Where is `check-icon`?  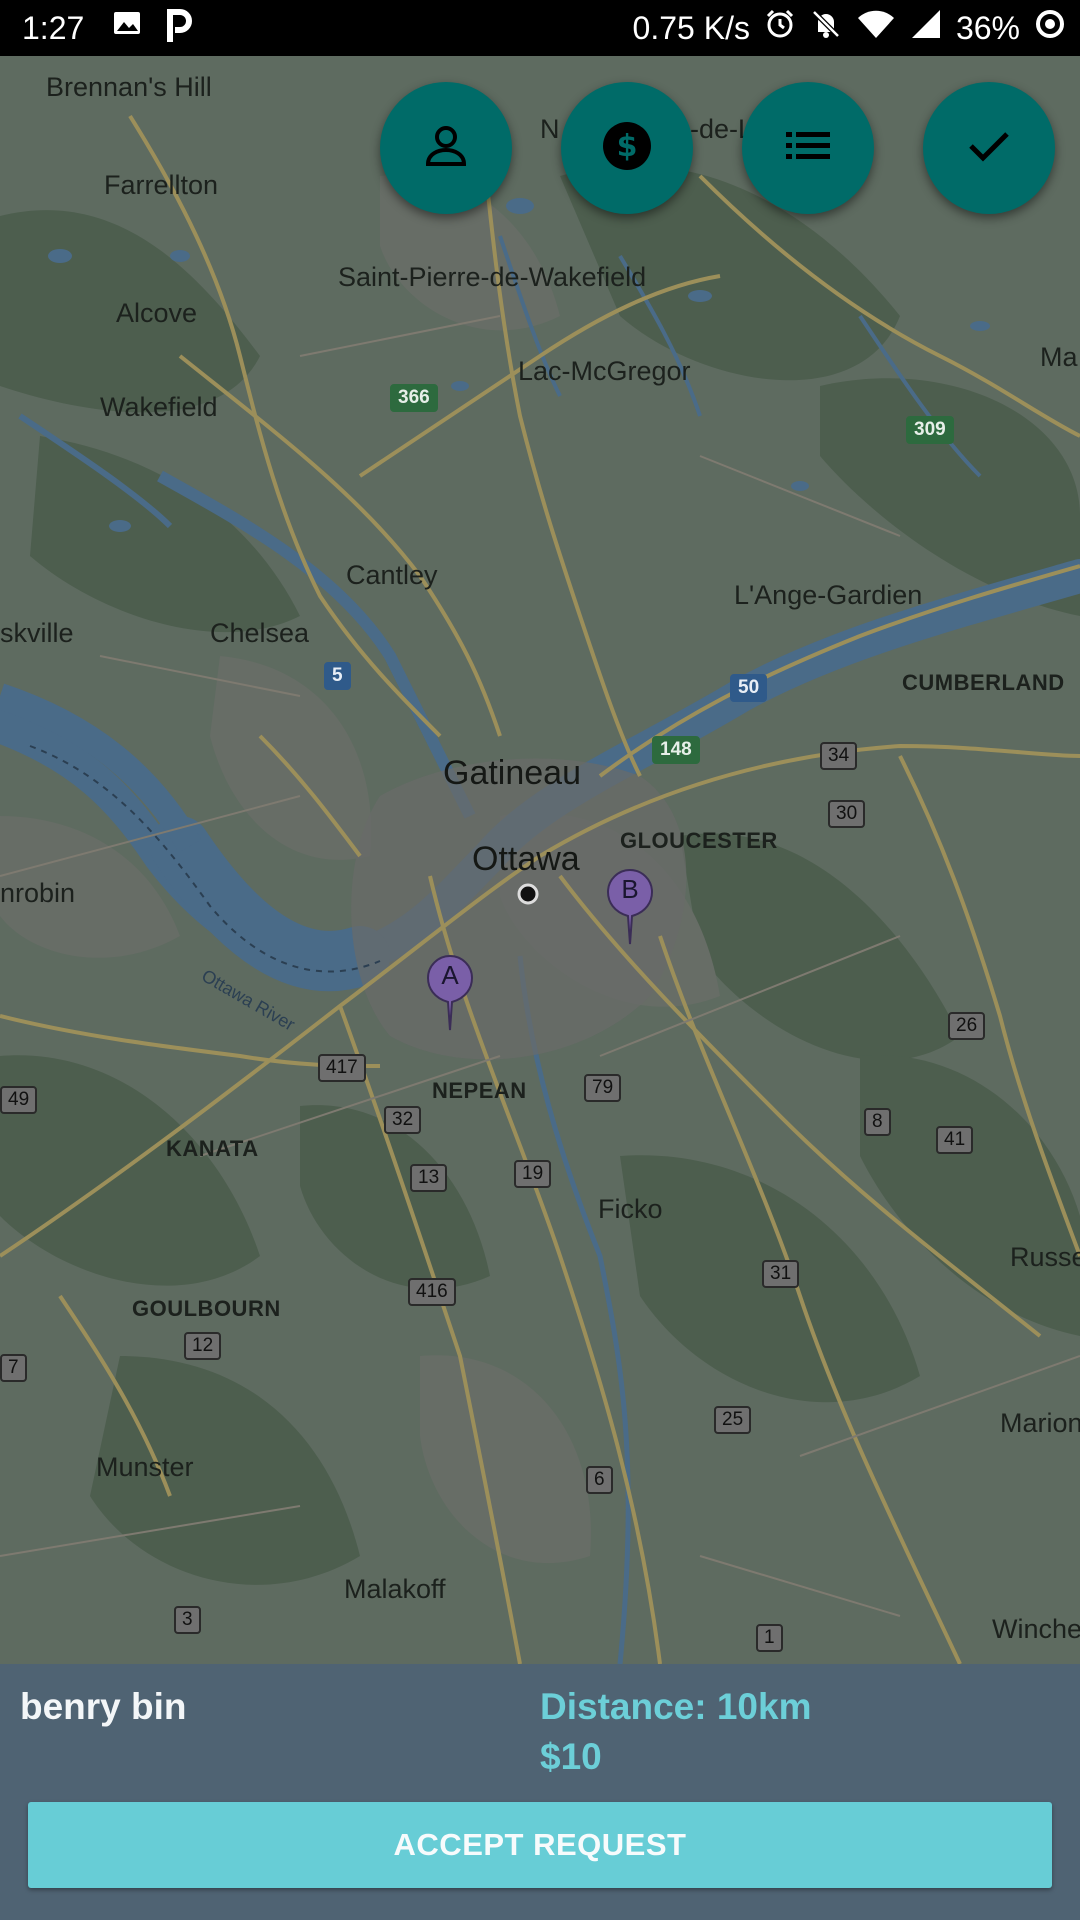 check-icon is located at coordinates (989, 148).